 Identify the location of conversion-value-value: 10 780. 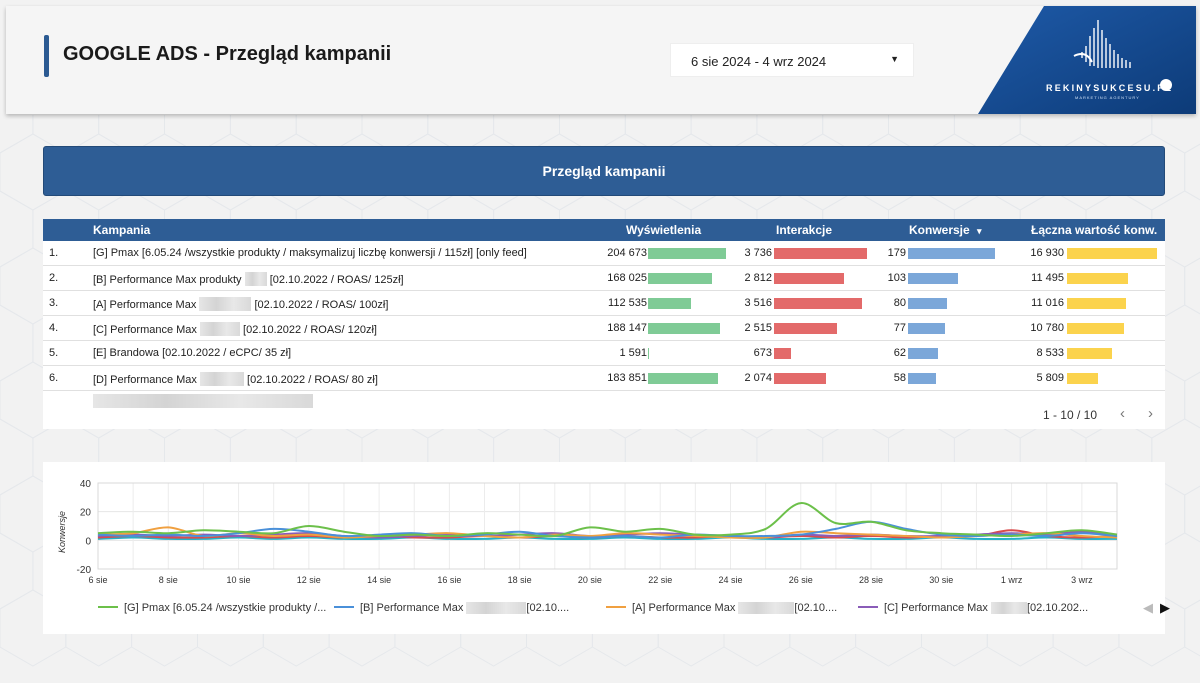
(1047, 328).